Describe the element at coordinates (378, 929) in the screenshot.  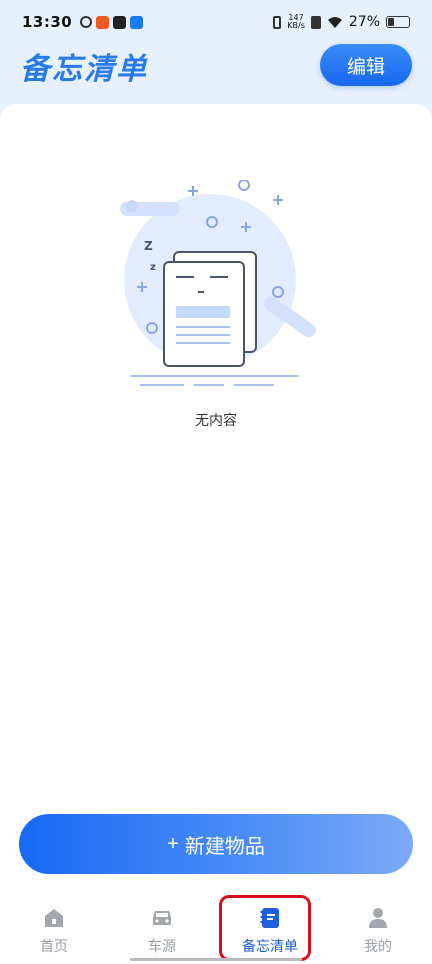
I see `tab-mine: 我的` at that location.